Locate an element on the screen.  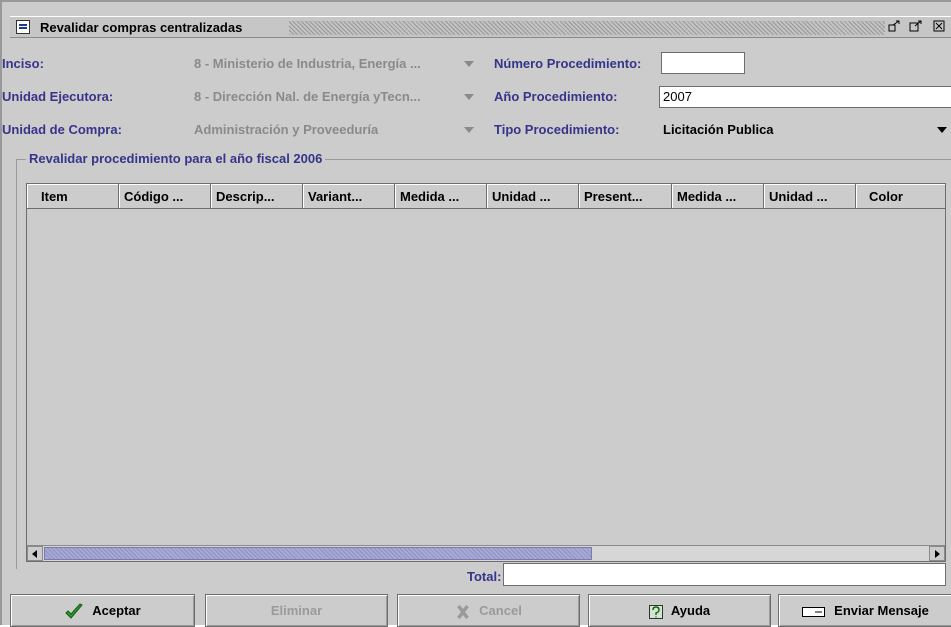
enviar-mensaje-button: Enviar Mensaje is located at coordinates (864, 610).